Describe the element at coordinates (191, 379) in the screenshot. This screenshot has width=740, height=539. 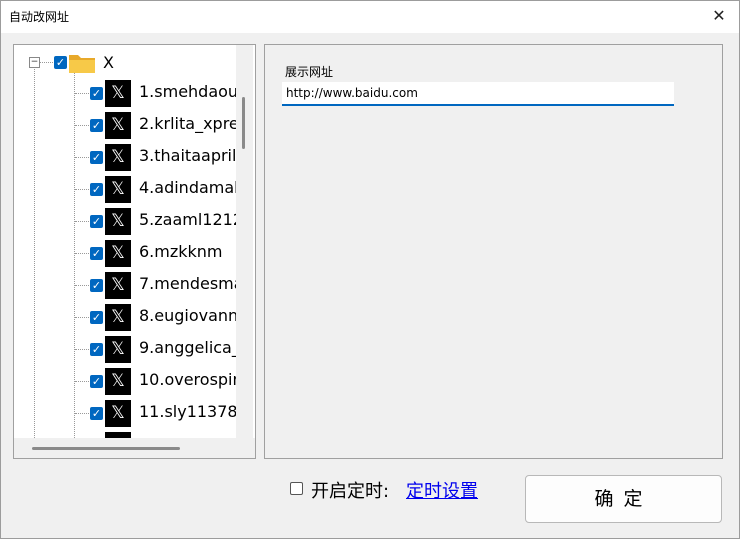
I see `tree-item-label: 10.overospin` at that location.